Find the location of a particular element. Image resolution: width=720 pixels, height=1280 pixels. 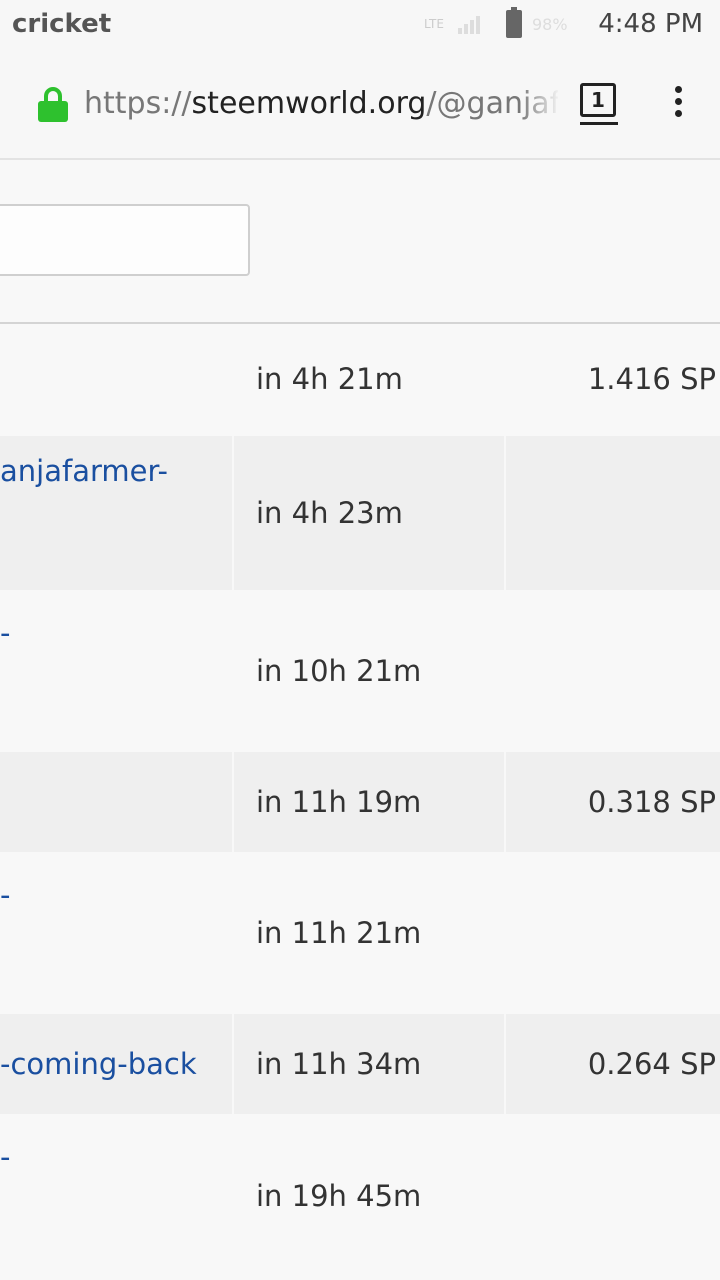

url-scheme: https:// is located at coordinates (138, 103).